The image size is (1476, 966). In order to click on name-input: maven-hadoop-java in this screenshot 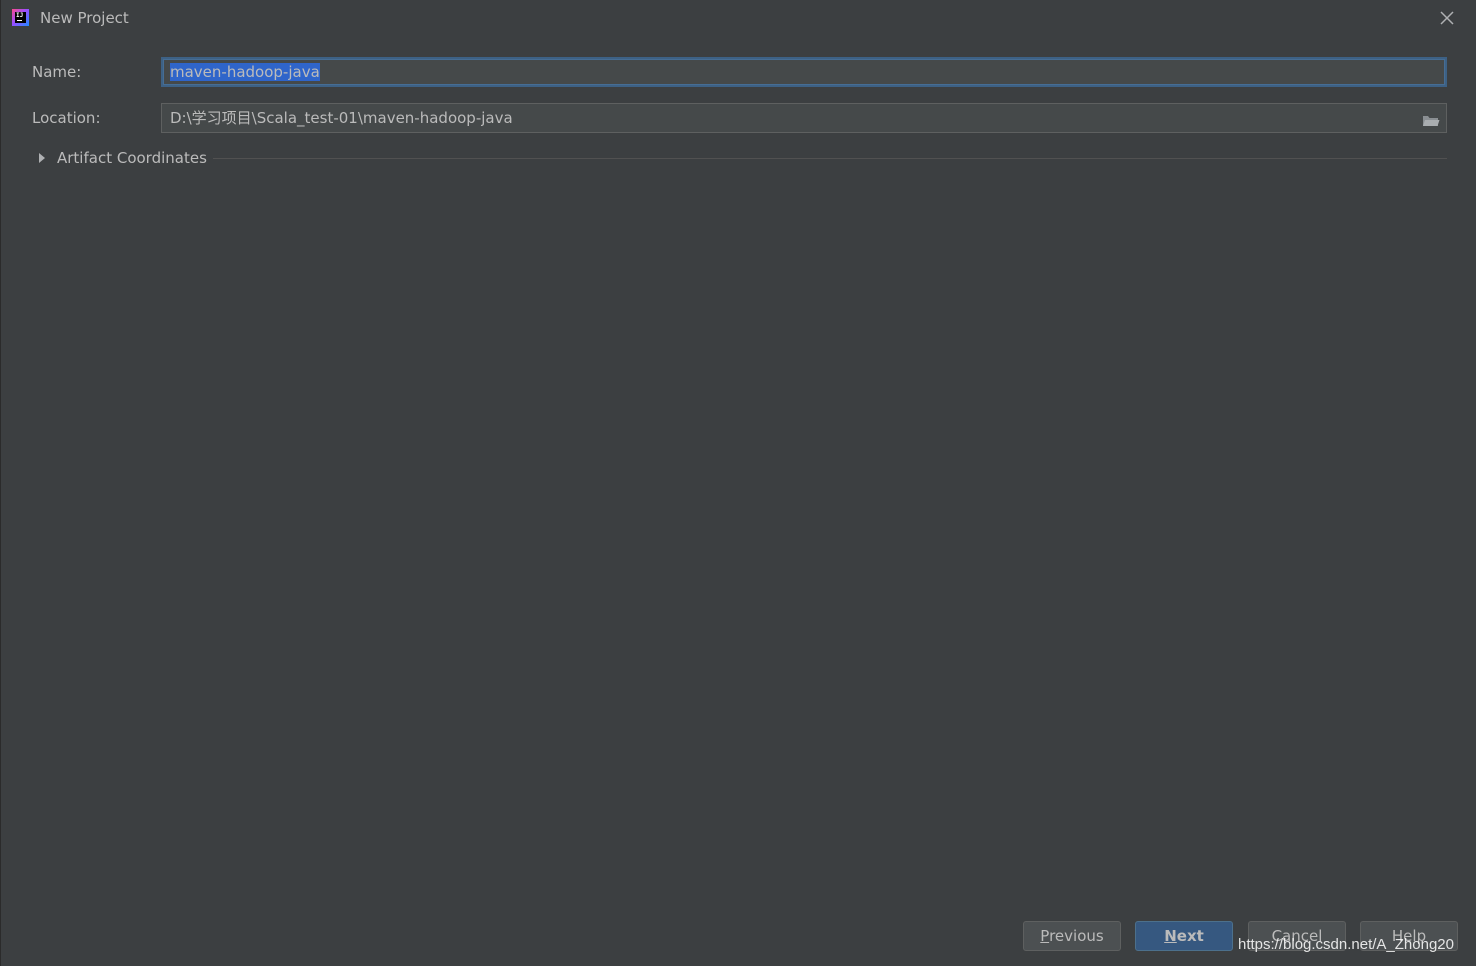, I will do `click(804, 72)`.